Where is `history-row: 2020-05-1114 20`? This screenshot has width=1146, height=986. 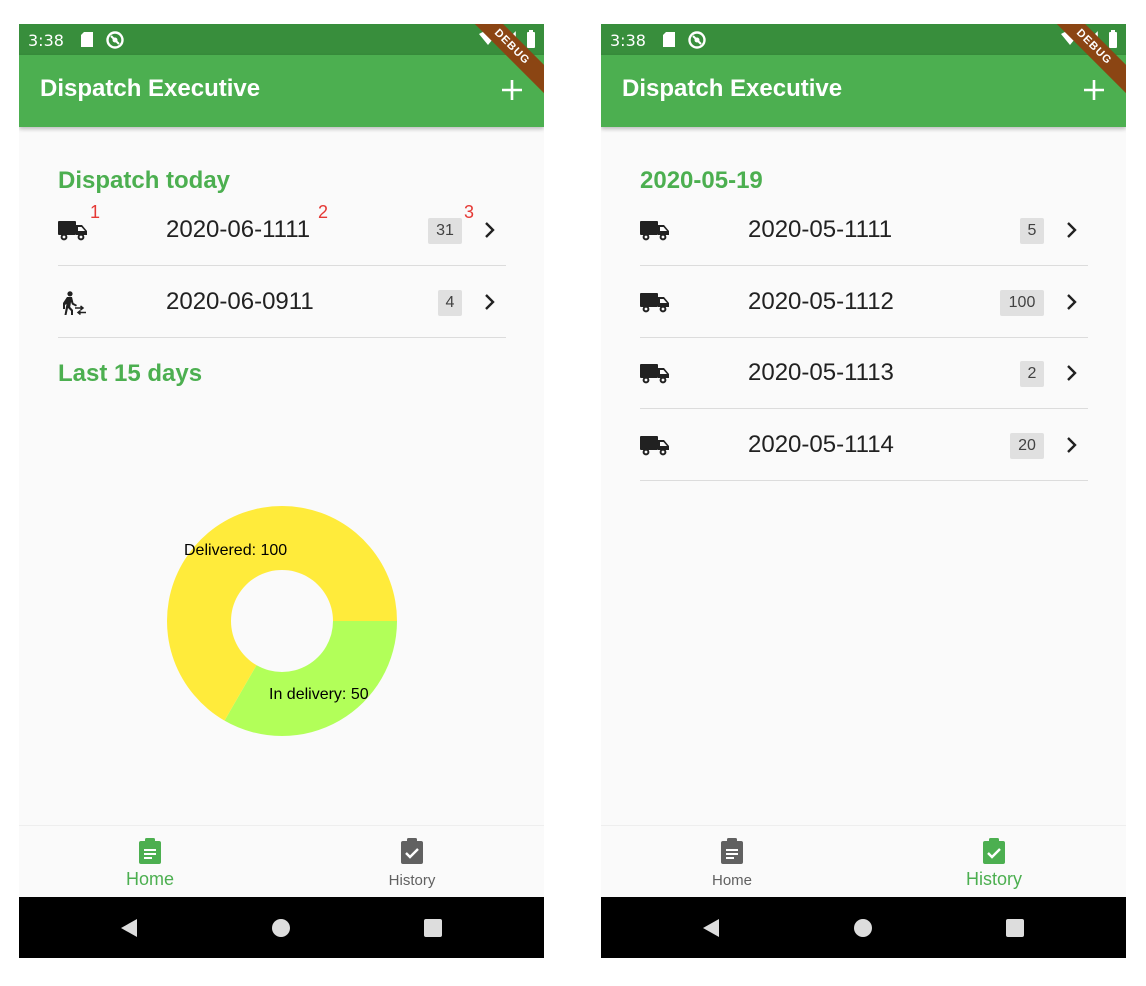 history-row: 2020-05-1114 20 is located at coordinates (864, 445).